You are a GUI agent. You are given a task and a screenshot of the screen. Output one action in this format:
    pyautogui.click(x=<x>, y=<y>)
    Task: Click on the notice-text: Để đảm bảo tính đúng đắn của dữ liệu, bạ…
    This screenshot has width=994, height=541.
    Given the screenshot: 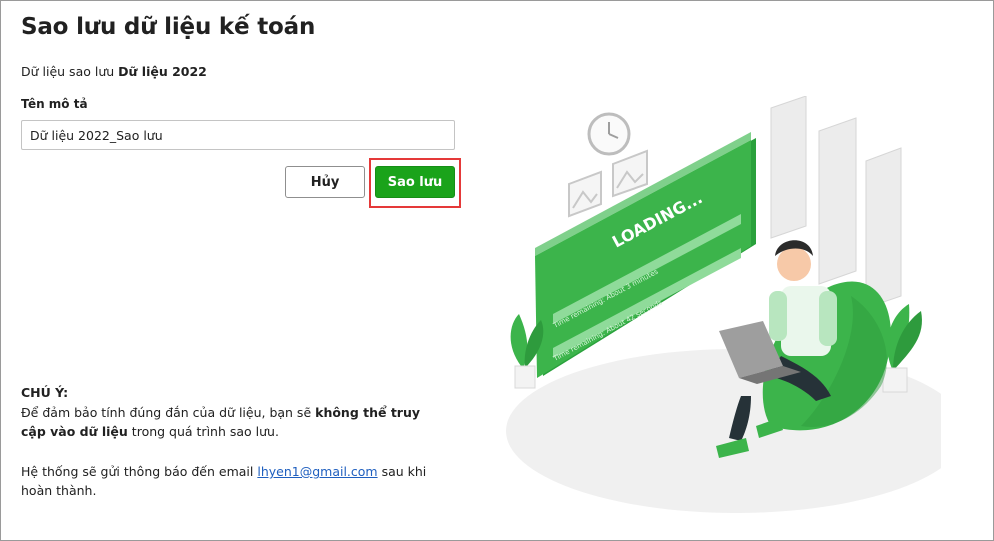 What is the action you would take?
    pyautogui.click(x=231, y=422)
    